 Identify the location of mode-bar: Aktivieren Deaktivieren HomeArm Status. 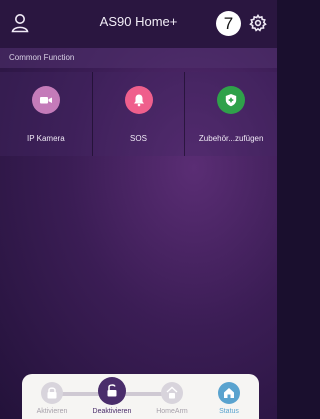
(140, 396).